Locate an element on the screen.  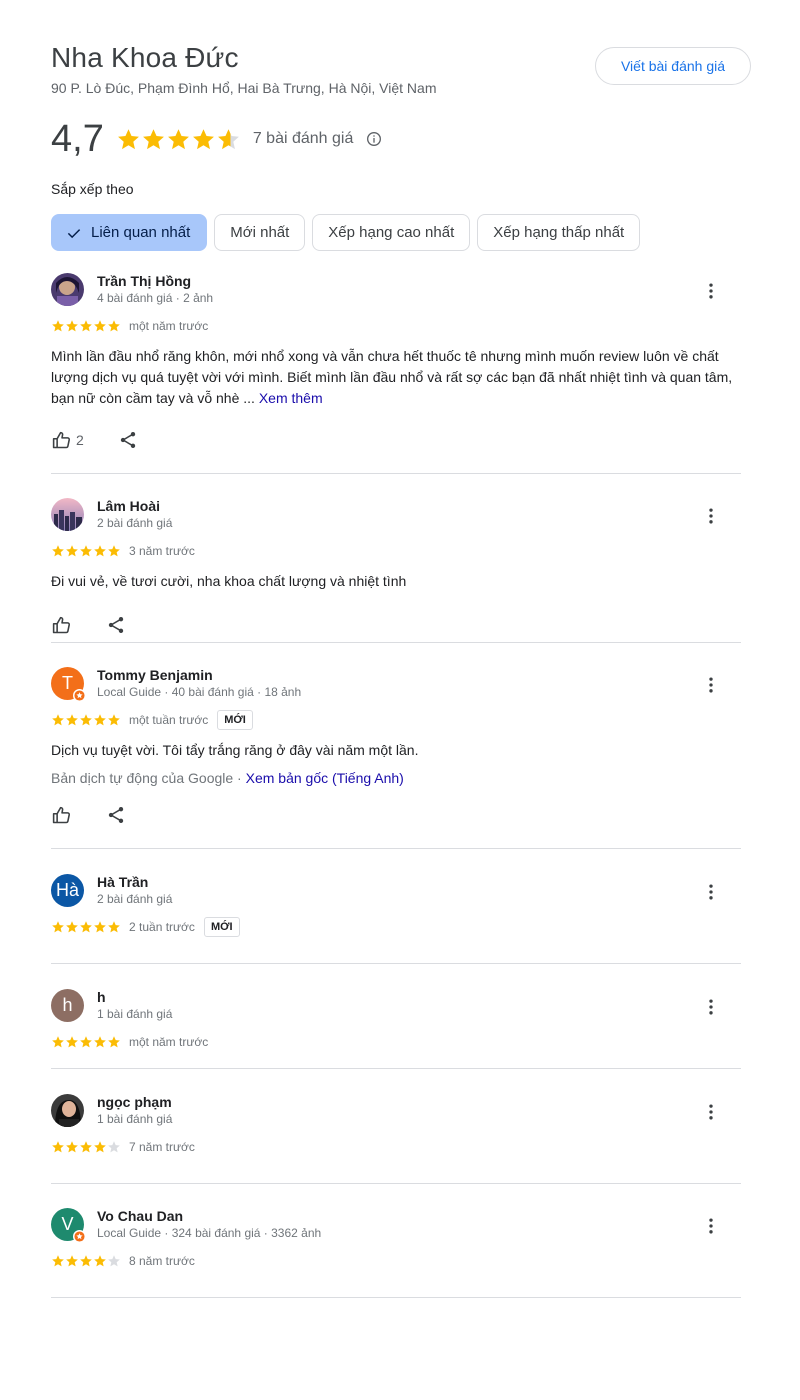
reviewer-name: Lâm Hoài is located at coordinates (128, 506).